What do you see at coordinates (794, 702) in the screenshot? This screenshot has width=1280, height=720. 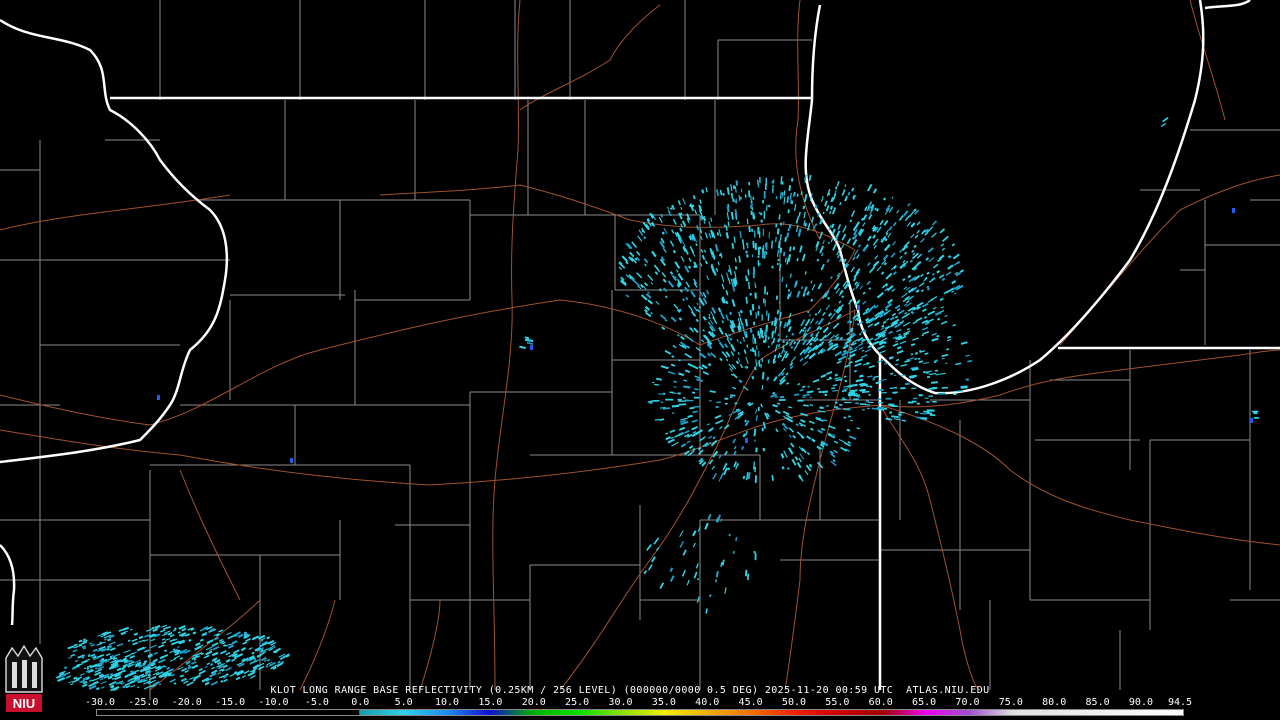 I see `colorbar-tick-label: 50.0` at bounding box center [794, 702].